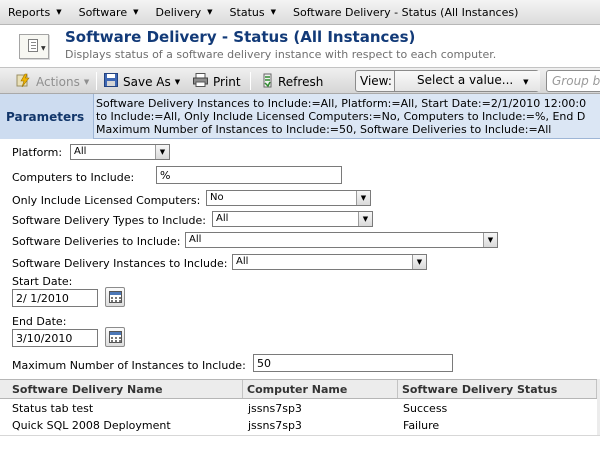  I want to click on parameters-label-box: Parameters, so click(47, 116).